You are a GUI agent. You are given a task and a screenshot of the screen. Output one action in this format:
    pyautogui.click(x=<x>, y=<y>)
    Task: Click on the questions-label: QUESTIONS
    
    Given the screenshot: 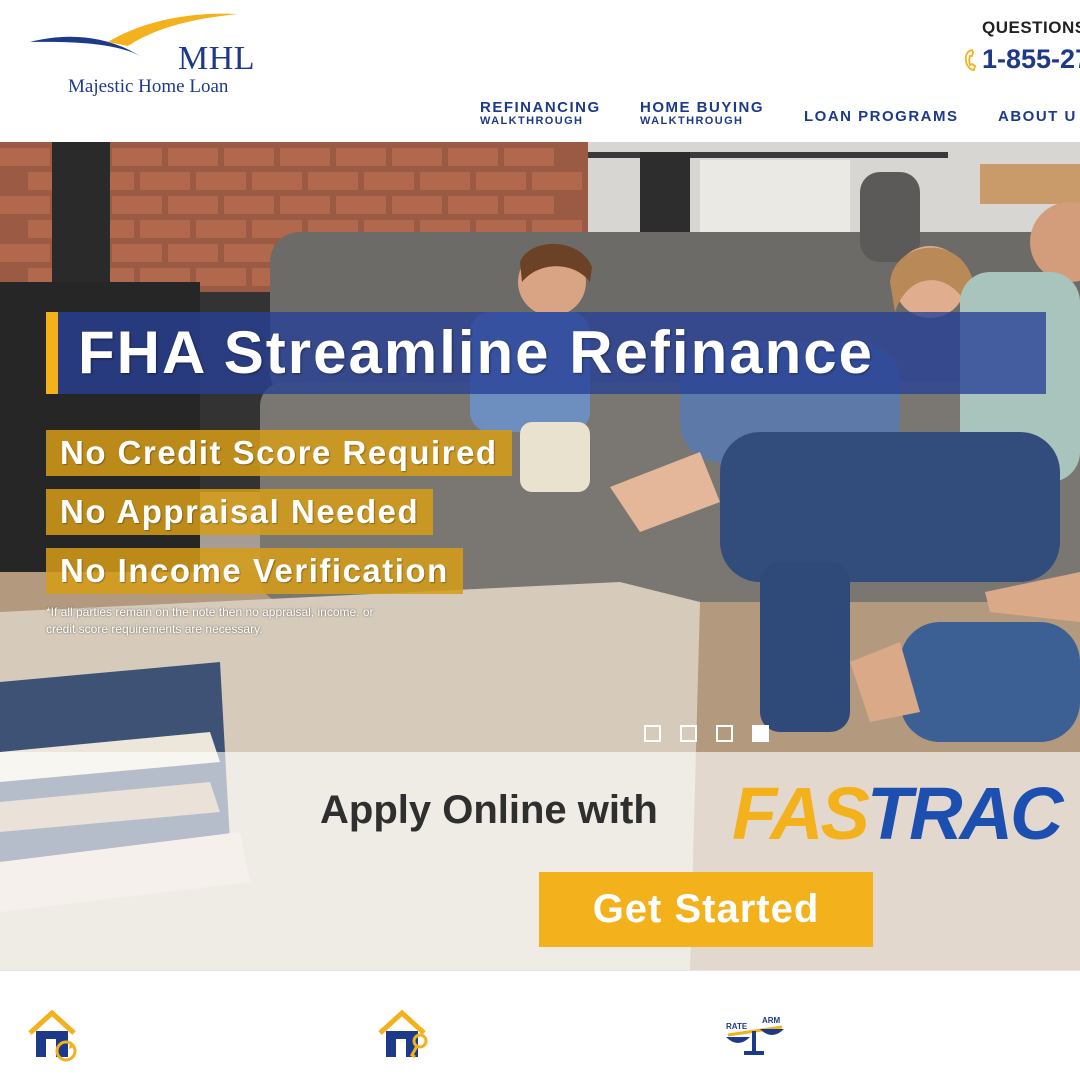 What is the action you would take?
    pyautogui.click(x=1031, y=27)
    